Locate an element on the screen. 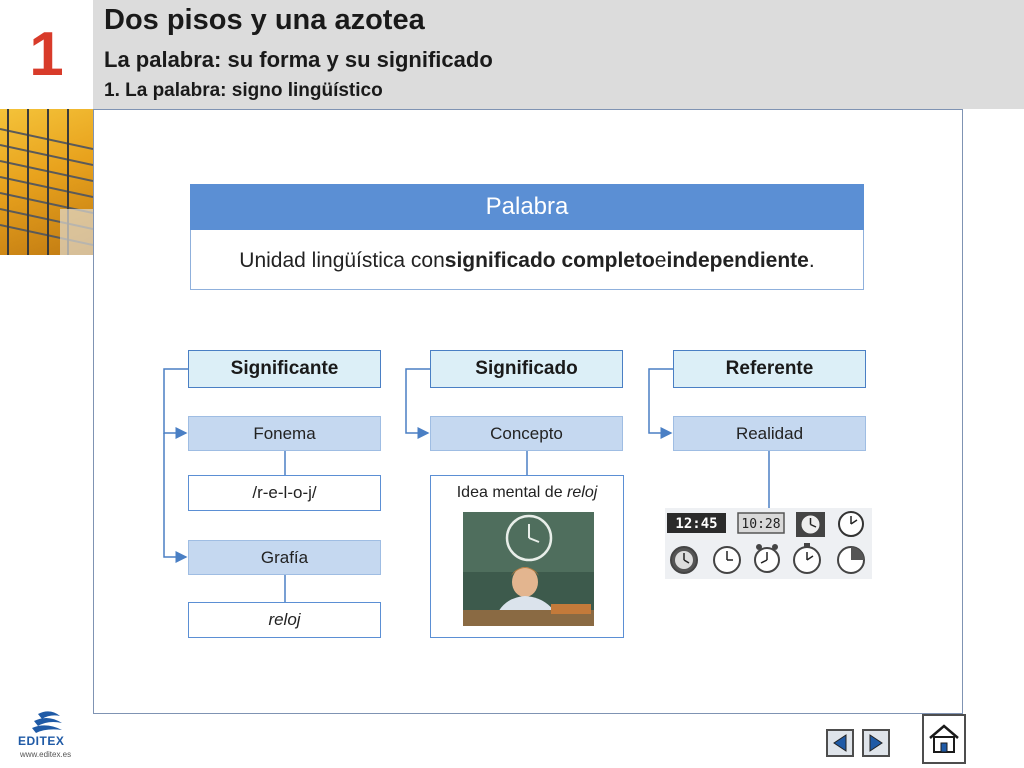  node-realidad: Realidad is located at coordinates (769, 433).